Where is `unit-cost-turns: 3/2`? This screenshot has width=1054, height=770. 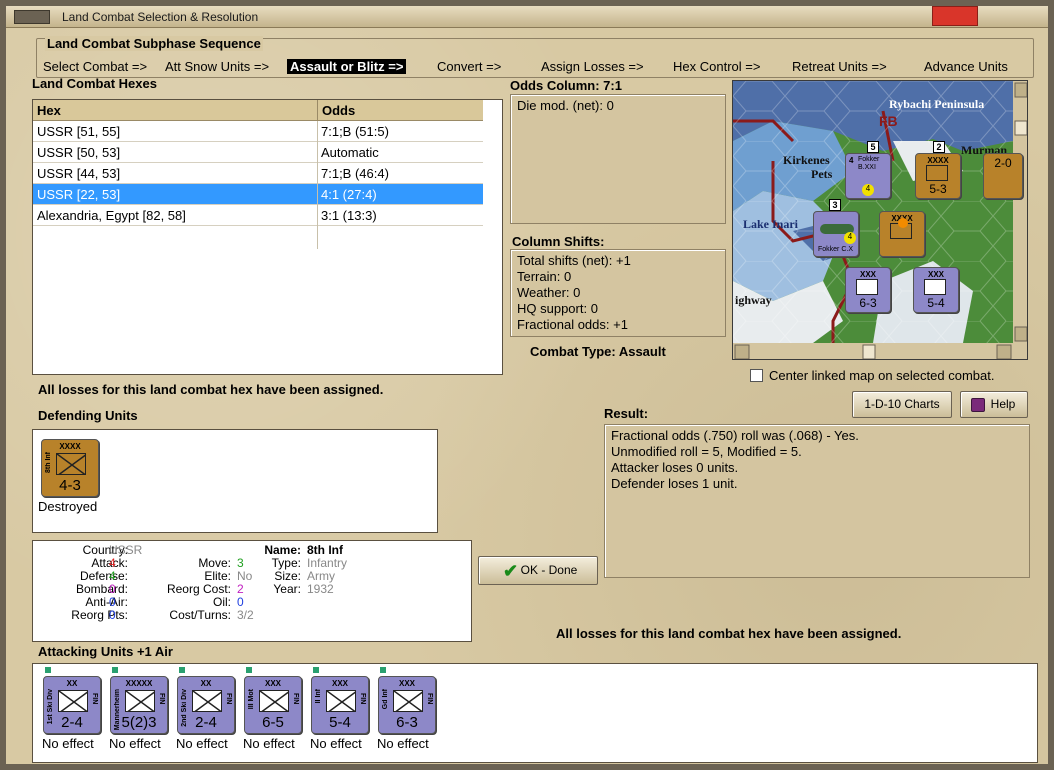 unit-cost-turns: 3/2 is located at coordinates (245, 615).